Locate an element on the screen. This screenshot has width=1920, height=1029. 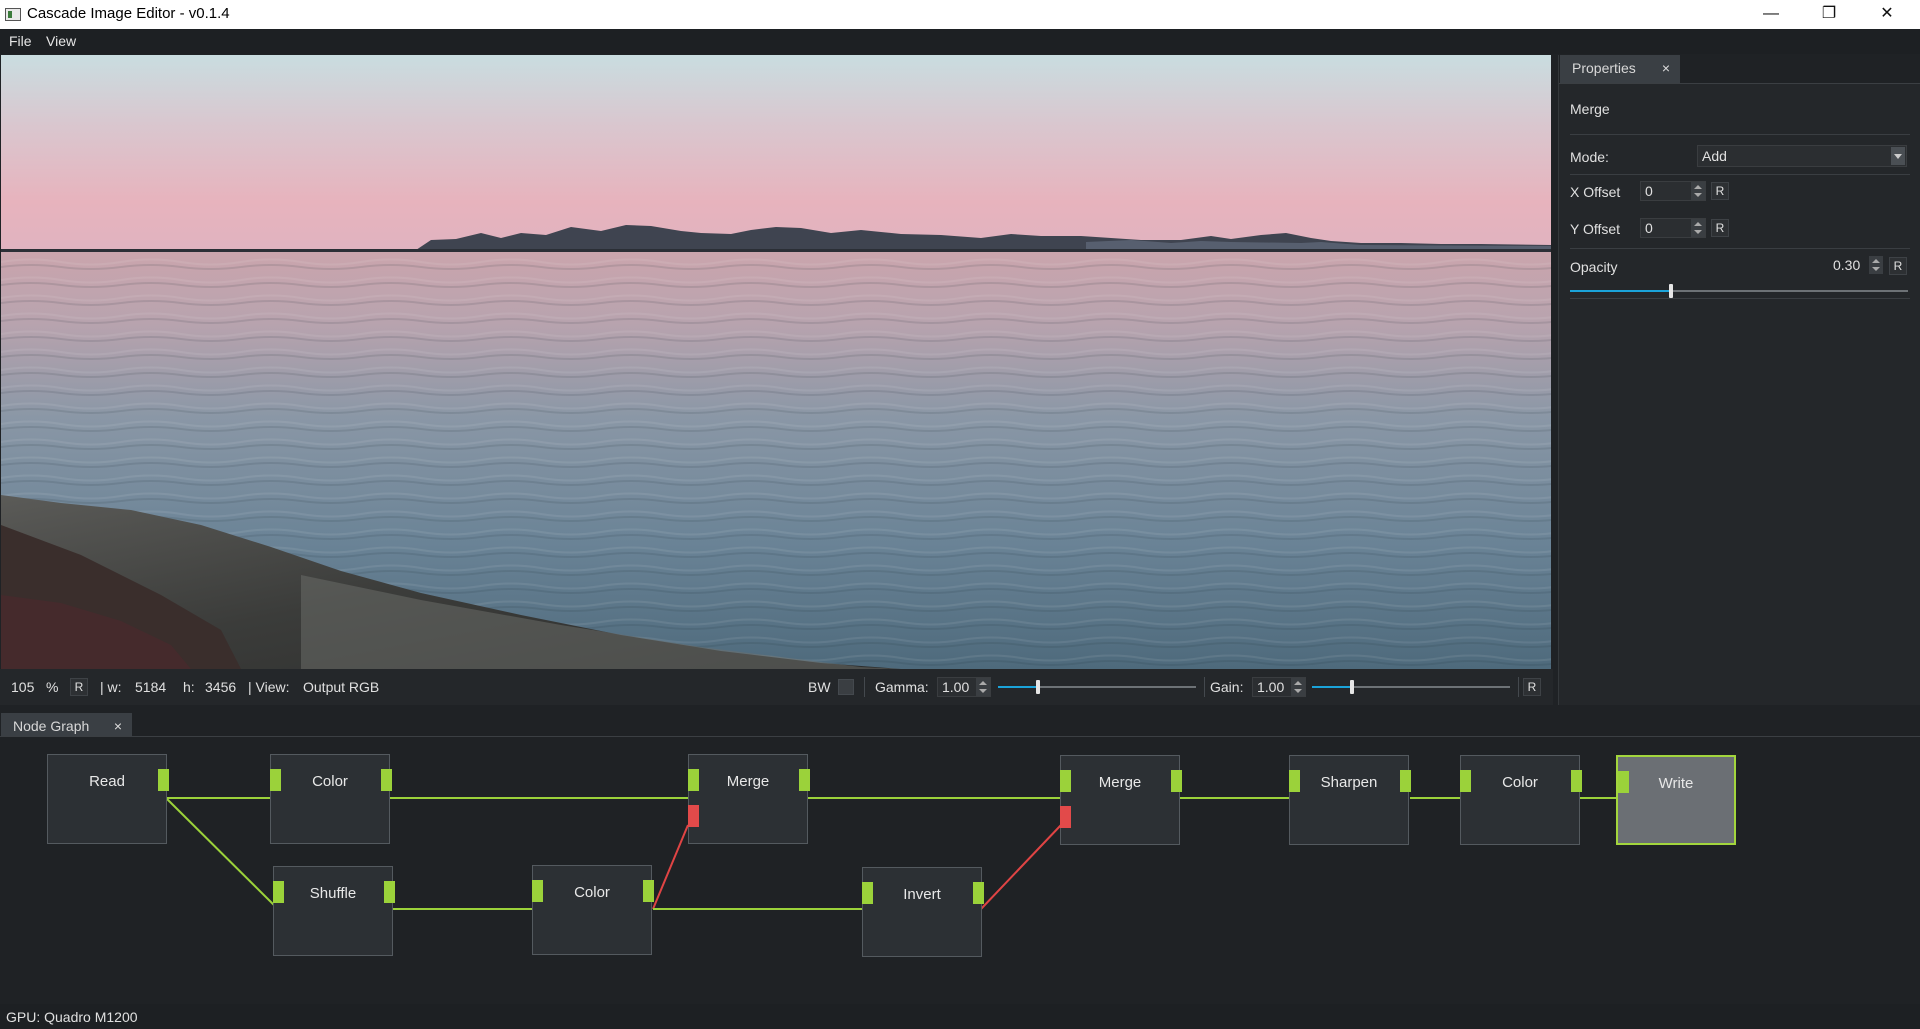
status-bar: GPU: Quadro M1200 is located at coordinates (960, 1016).